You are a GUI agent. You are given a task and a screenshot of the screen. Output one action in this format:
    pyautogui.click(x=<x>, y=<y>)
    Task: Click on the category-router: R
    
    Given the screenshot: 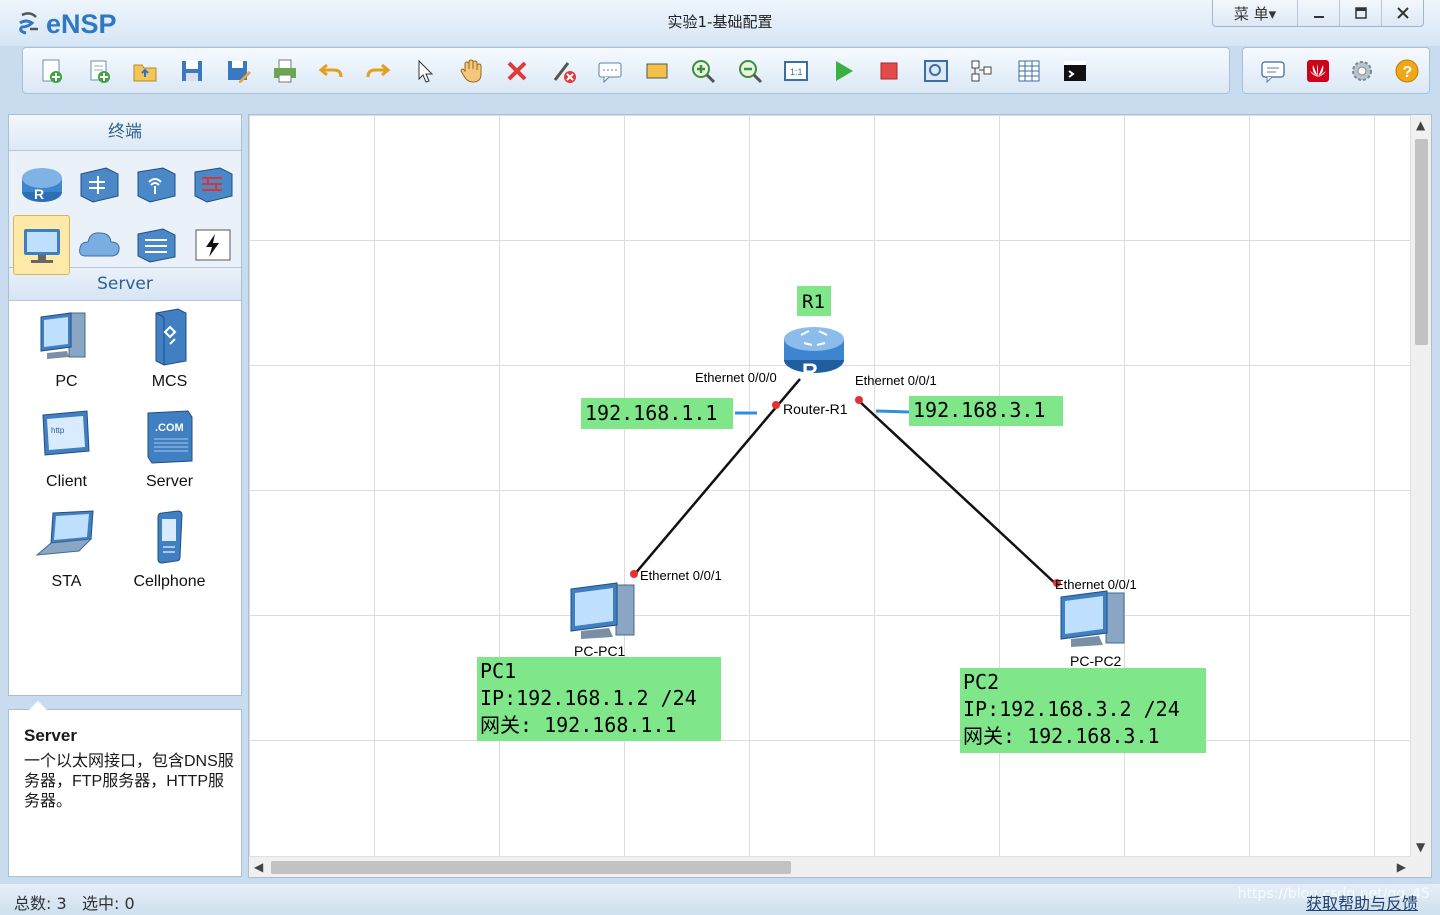 What is the action you would take?
    pyautogui.click(x=41, y=185)
    